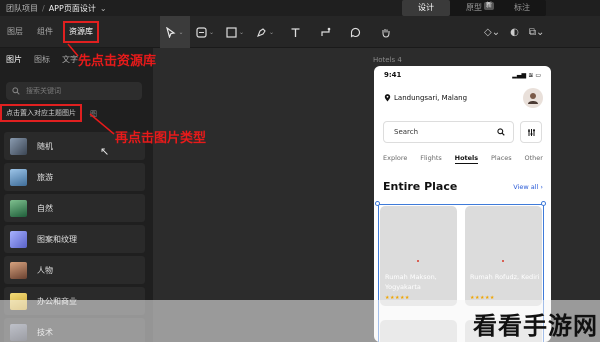 The height and width of the screenshot is (342, 600). Describe the element at coordinates (261, 32) in the screenshot. I see `pen-icon` at that location.